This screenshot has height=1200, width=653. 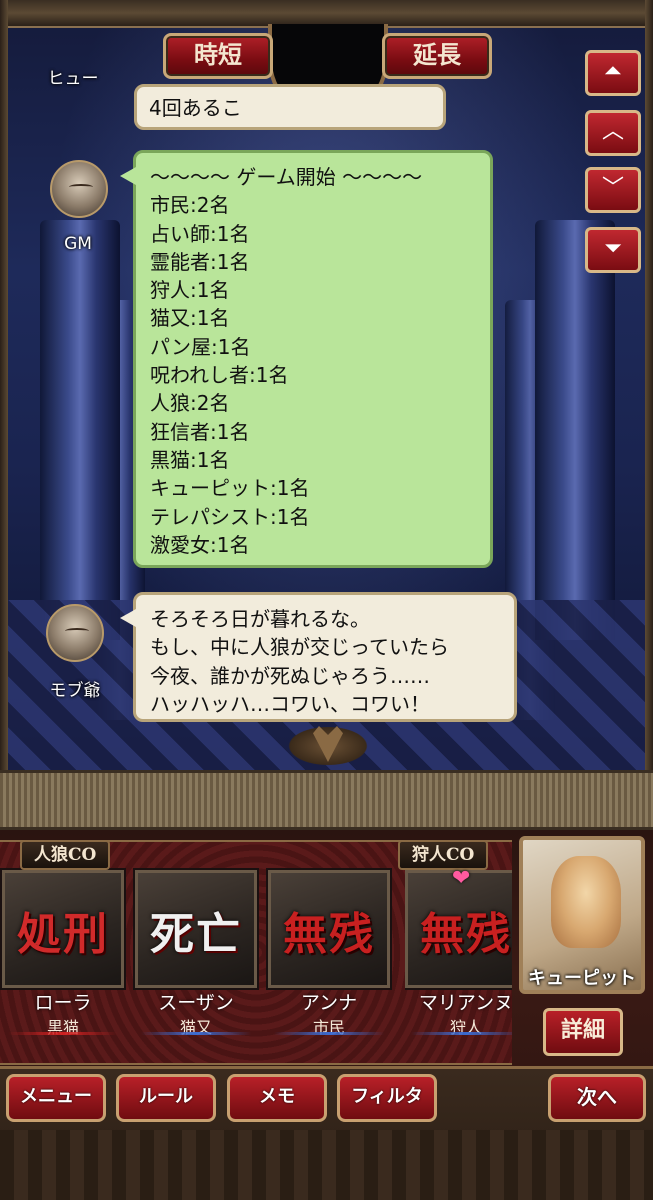 I want to click on self-role-label: キューピット, so click(x=582, y=978).